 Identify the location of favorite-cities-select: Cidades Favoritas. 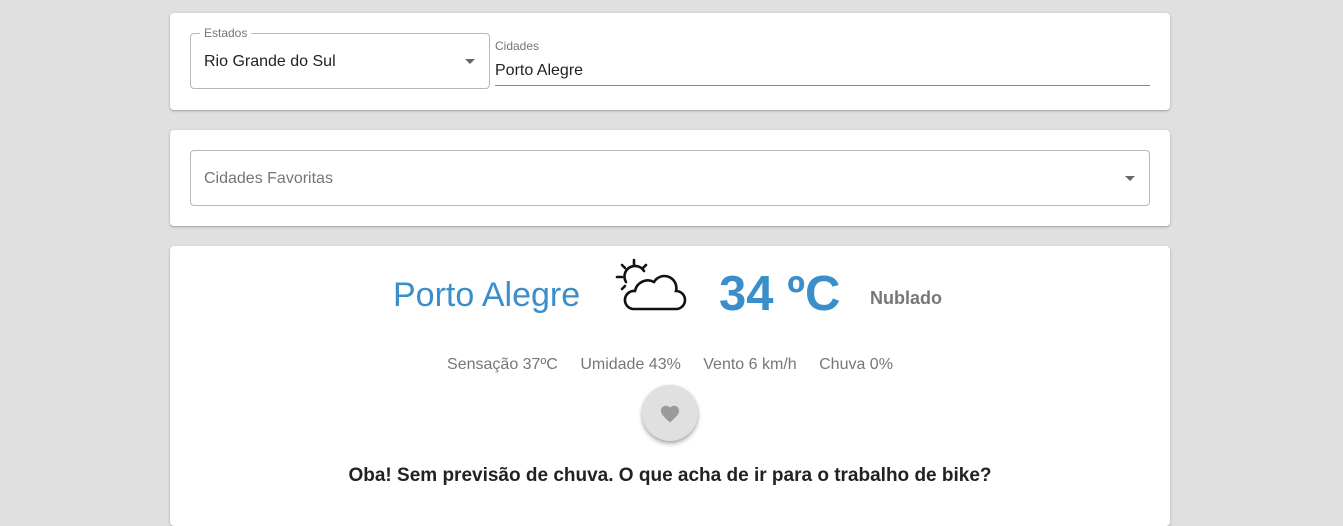
(670, 178).